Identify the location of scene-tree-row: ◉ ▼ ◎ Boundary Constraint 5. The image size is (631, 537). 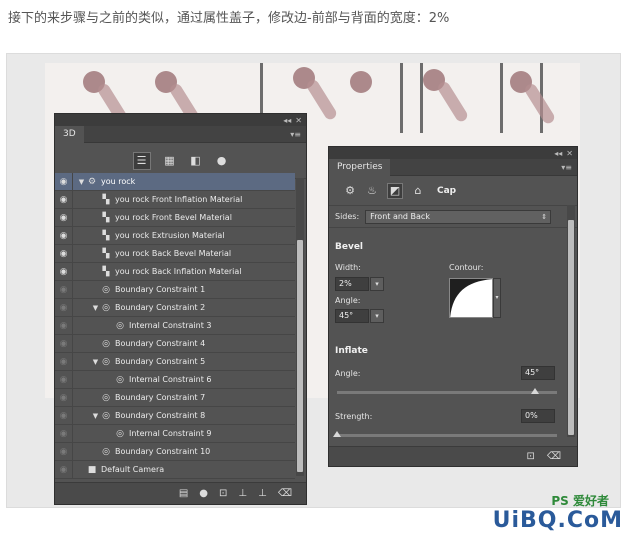
(175, 361).